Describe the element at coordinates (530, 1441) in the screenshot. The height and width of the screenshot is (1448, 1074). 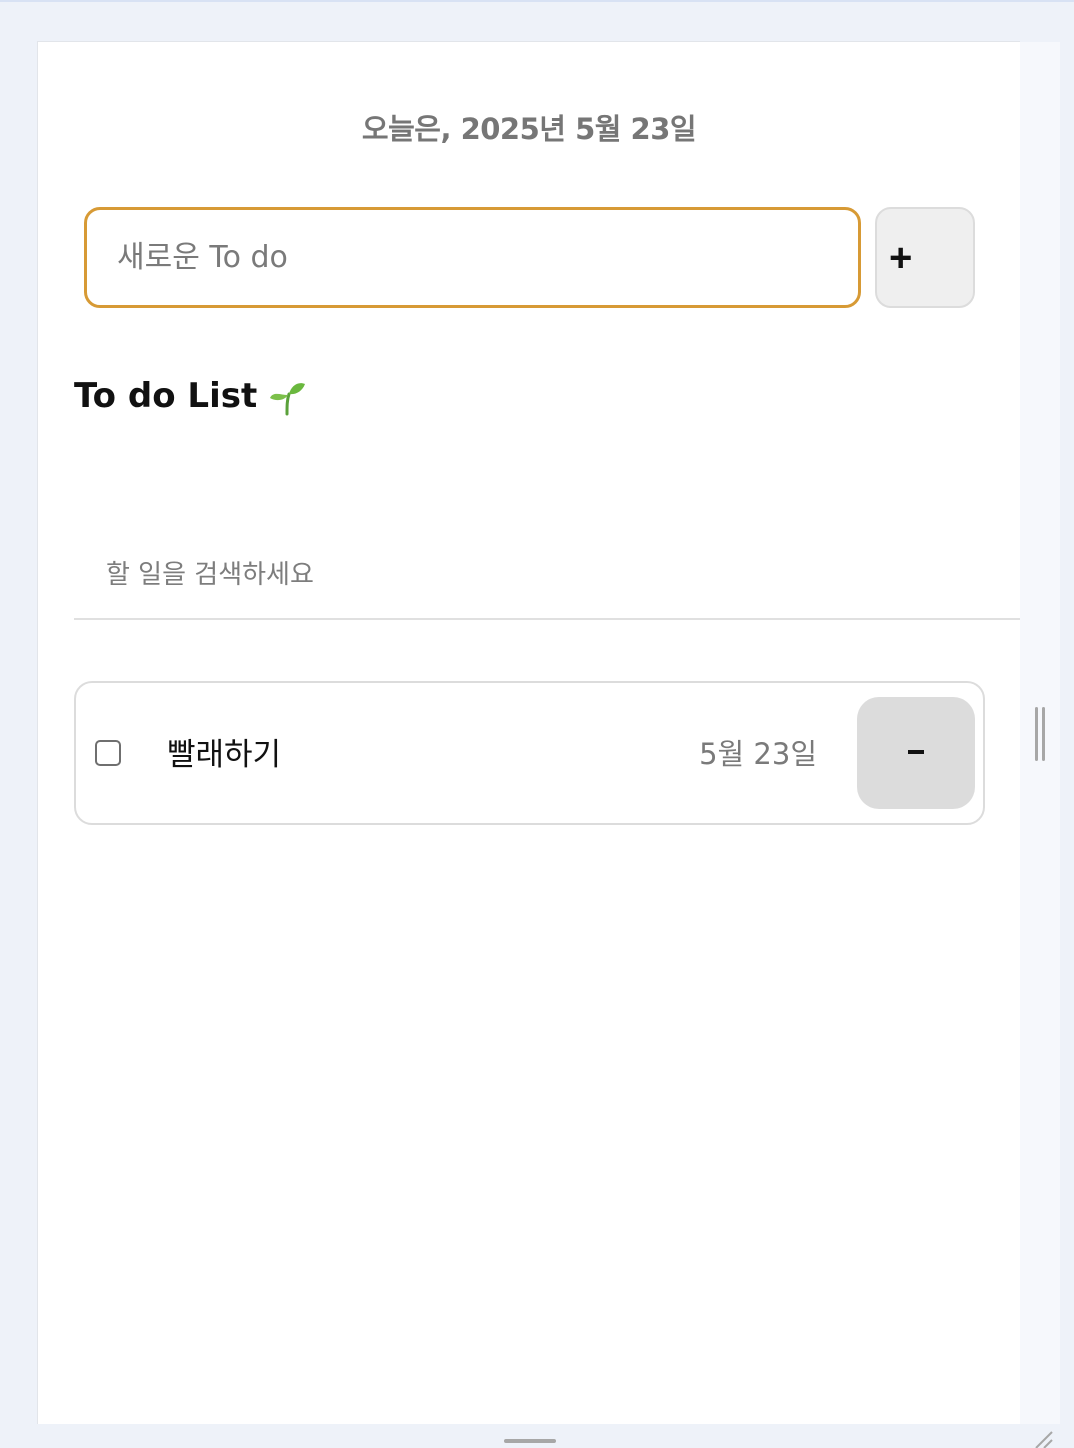
I see `bottom-drag-handle` at that location.